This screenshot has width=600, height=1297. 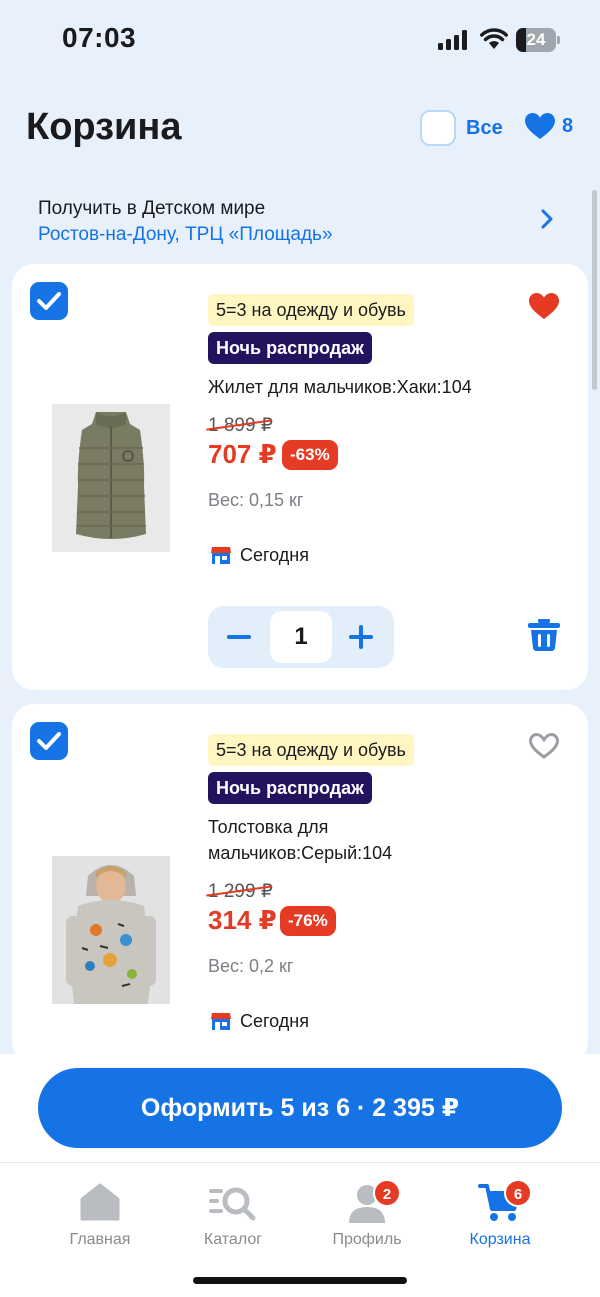 I want to click on wifi-icon, so click(x=494, y=38).